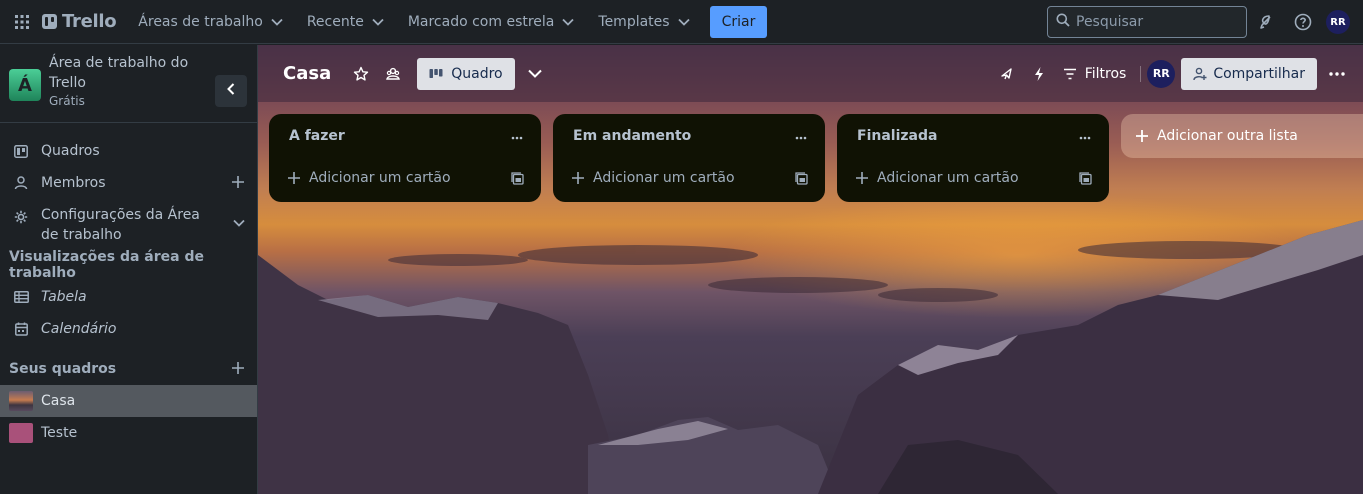  I want to click on chevron-left-icon, so click(231, 91).